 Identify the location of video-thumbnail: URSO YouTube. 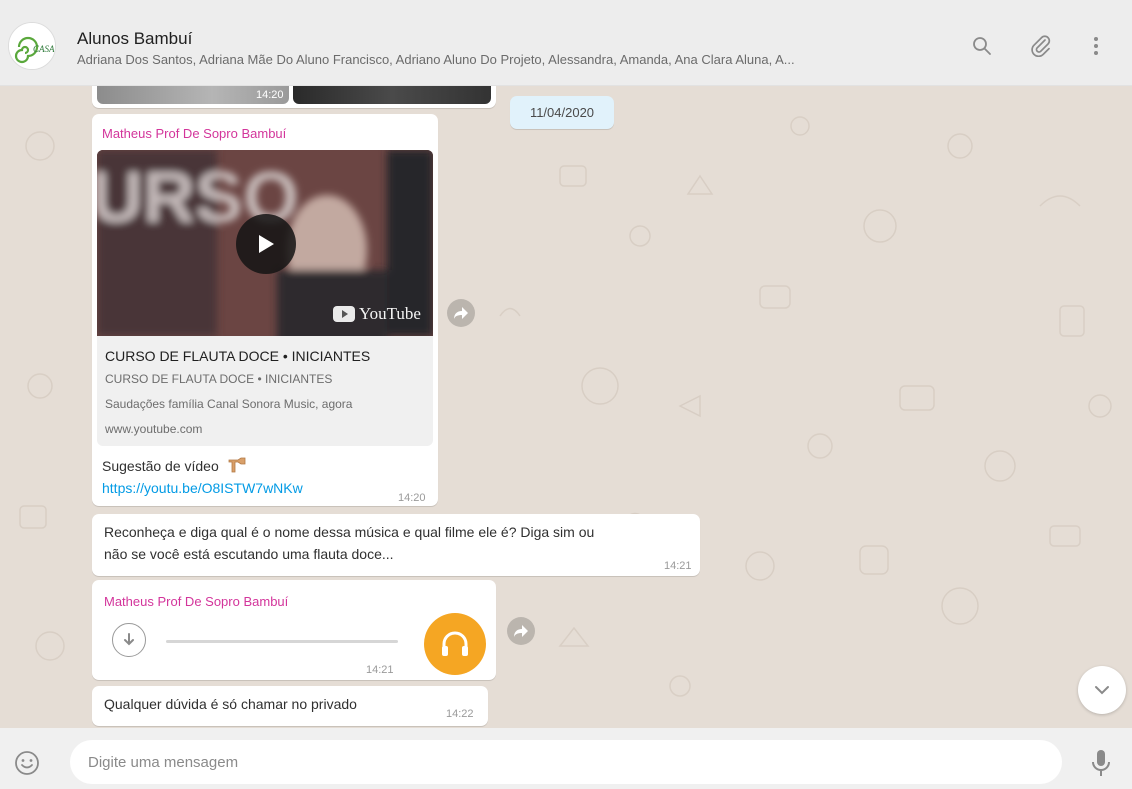
(265, 243).